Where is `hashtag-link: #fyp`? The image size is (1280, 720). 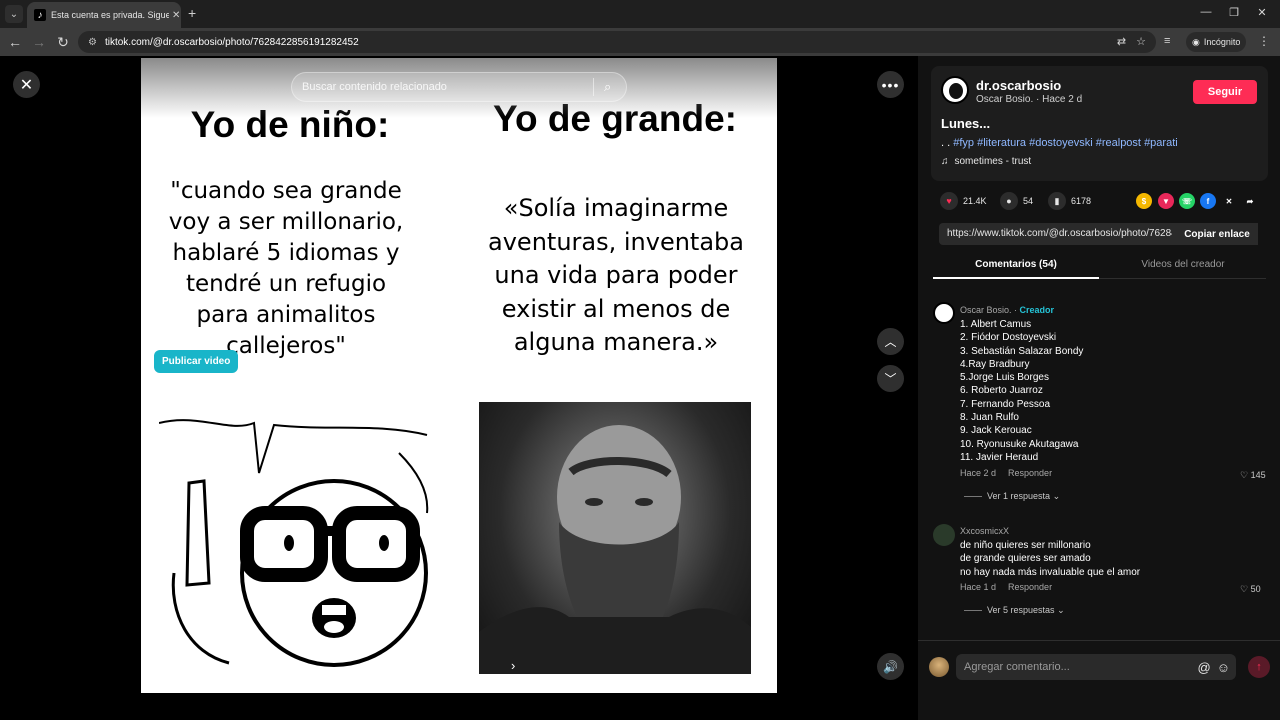 hashtag-link: #fyp is located at coordinates (963, 143).